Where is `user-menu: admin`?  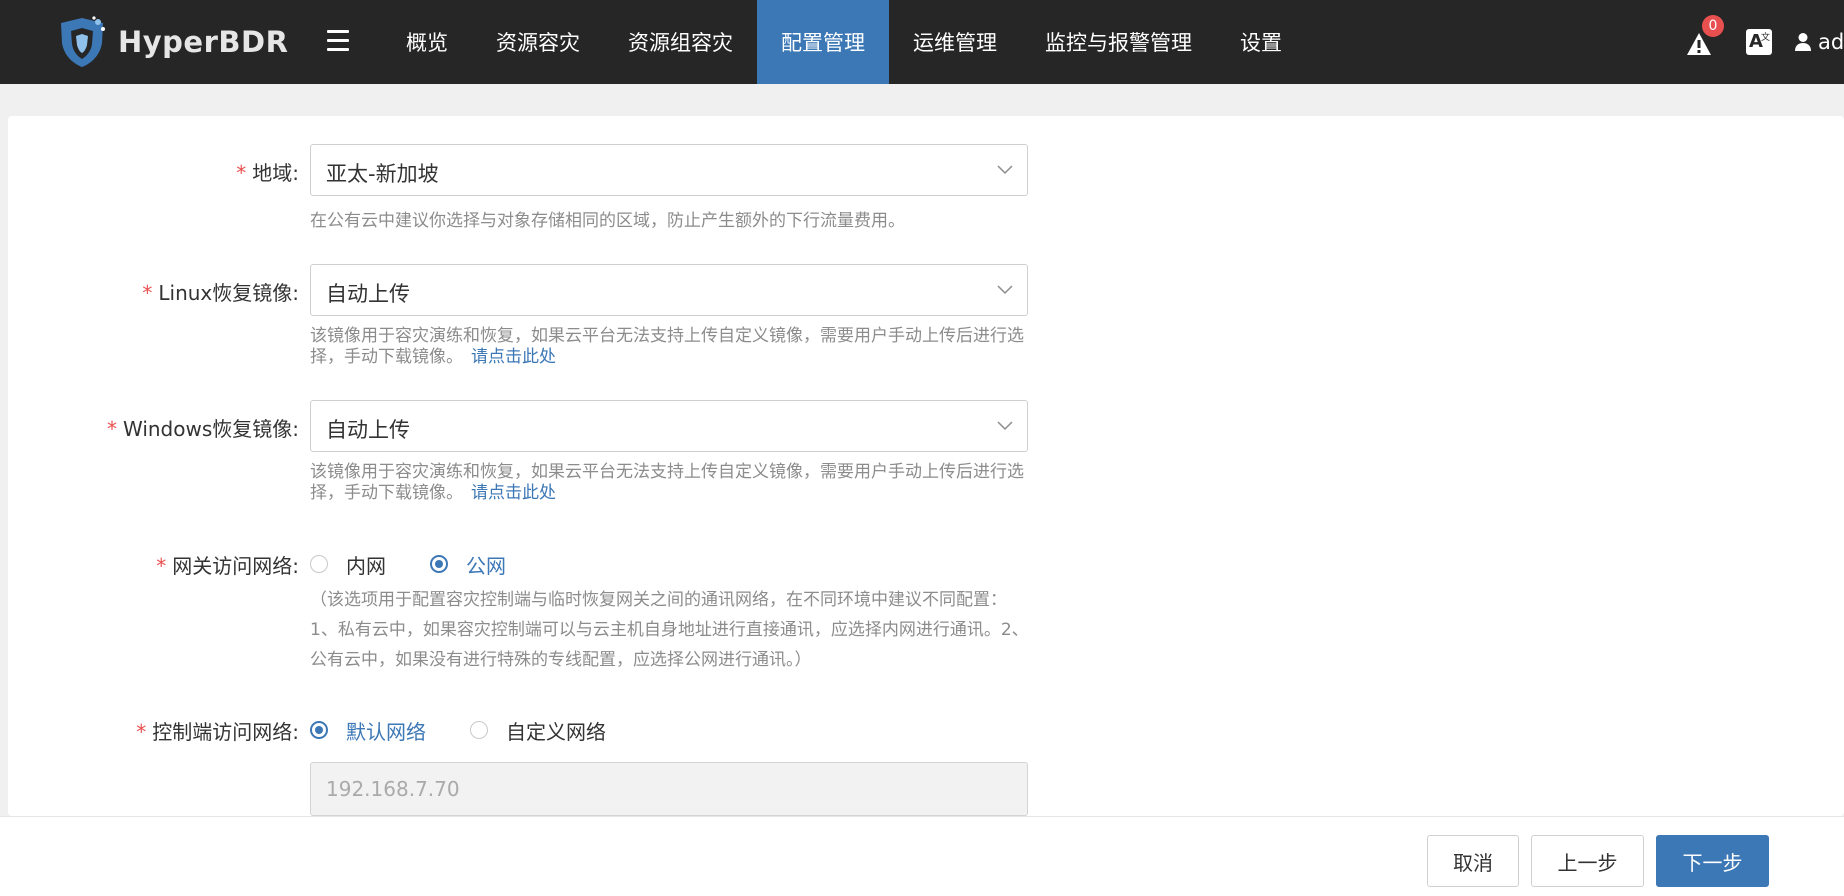
user-menu: admin is located at coordinates (1819, 42).